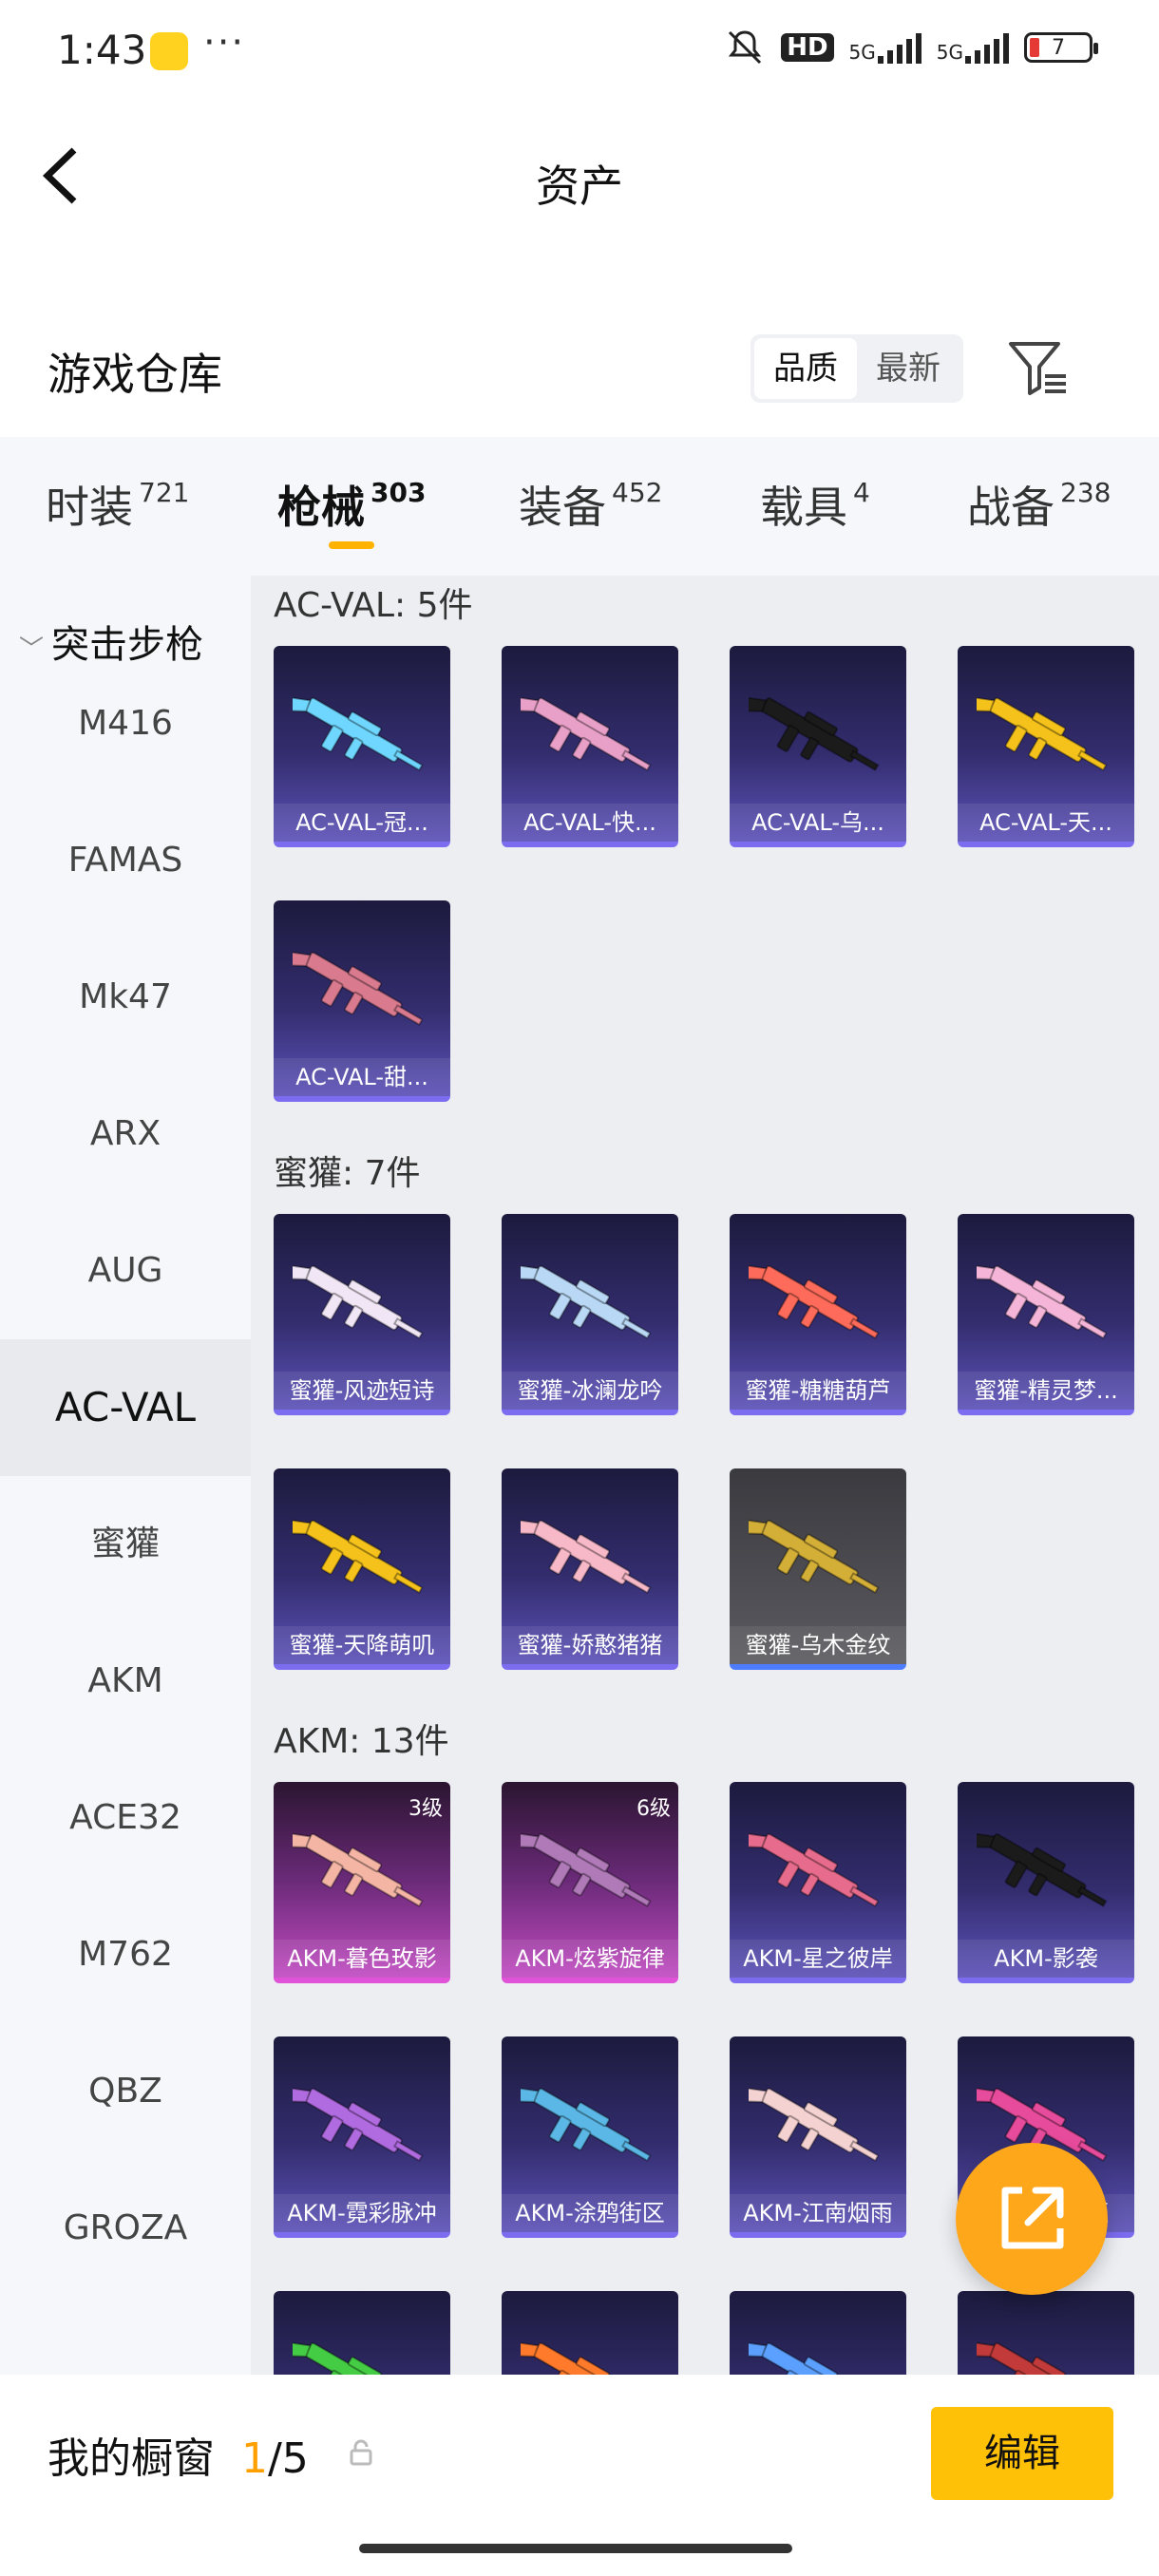 Image resolution: width=1159 pixels, height=2576 pixels. I want to click on tab-fashion: 时装 721, so click(117, 505).